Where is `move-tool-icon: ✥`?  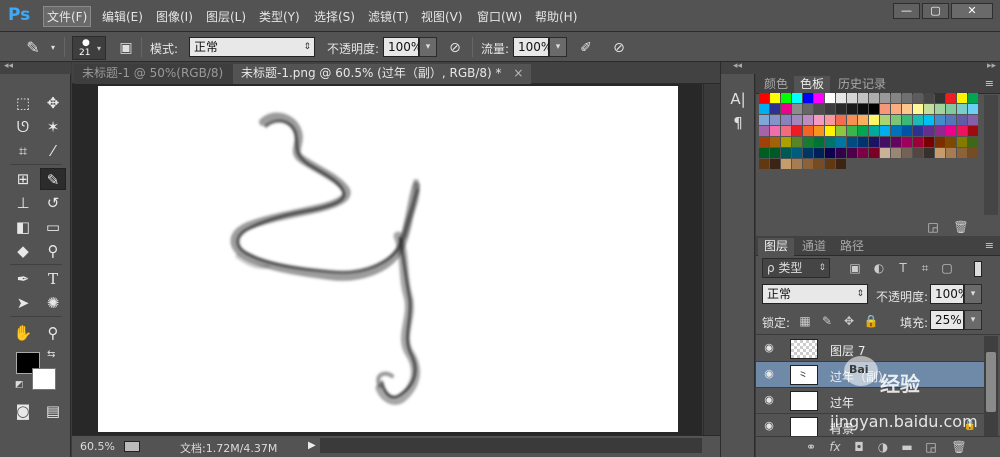 move-tool-icon: ✥ is located at coordinates (53, 103).